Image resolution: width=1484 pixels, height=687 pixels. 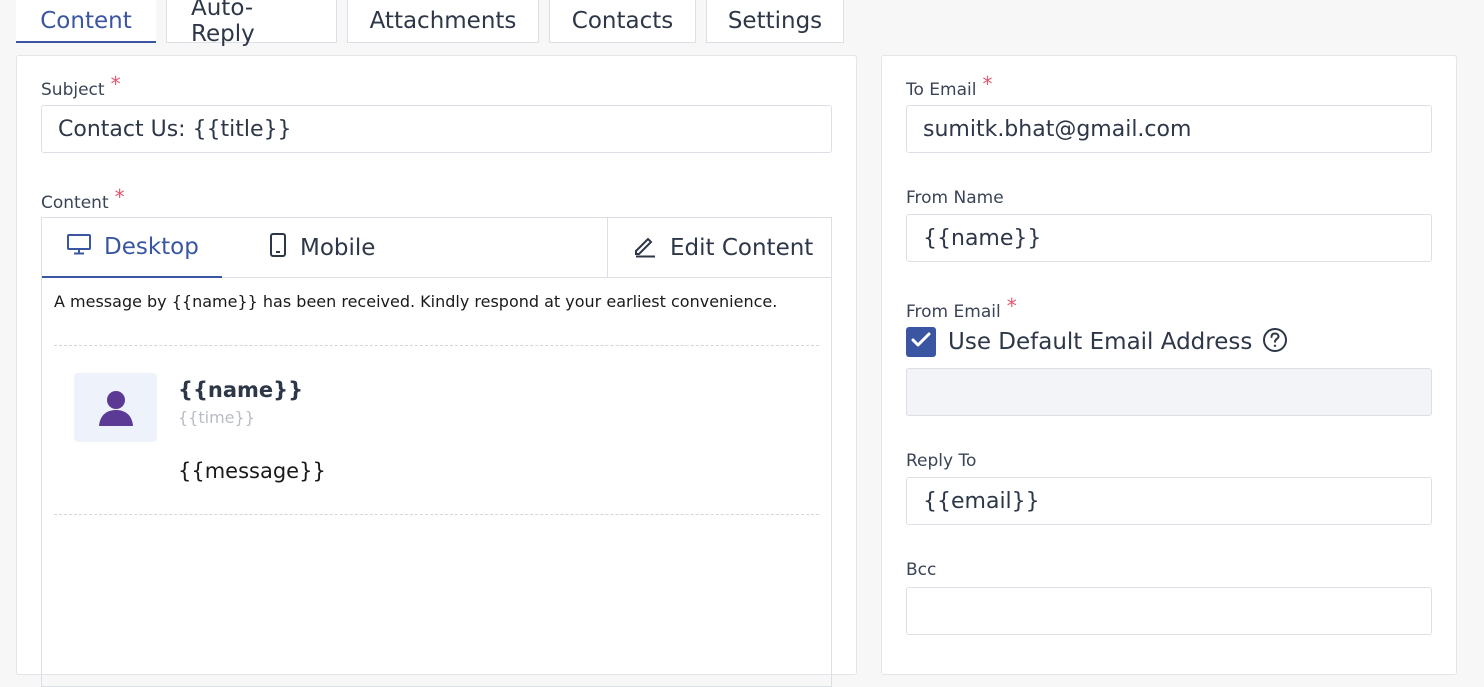 I want to click on from-name-input: {{name}}, so click(x=1169, y=238).